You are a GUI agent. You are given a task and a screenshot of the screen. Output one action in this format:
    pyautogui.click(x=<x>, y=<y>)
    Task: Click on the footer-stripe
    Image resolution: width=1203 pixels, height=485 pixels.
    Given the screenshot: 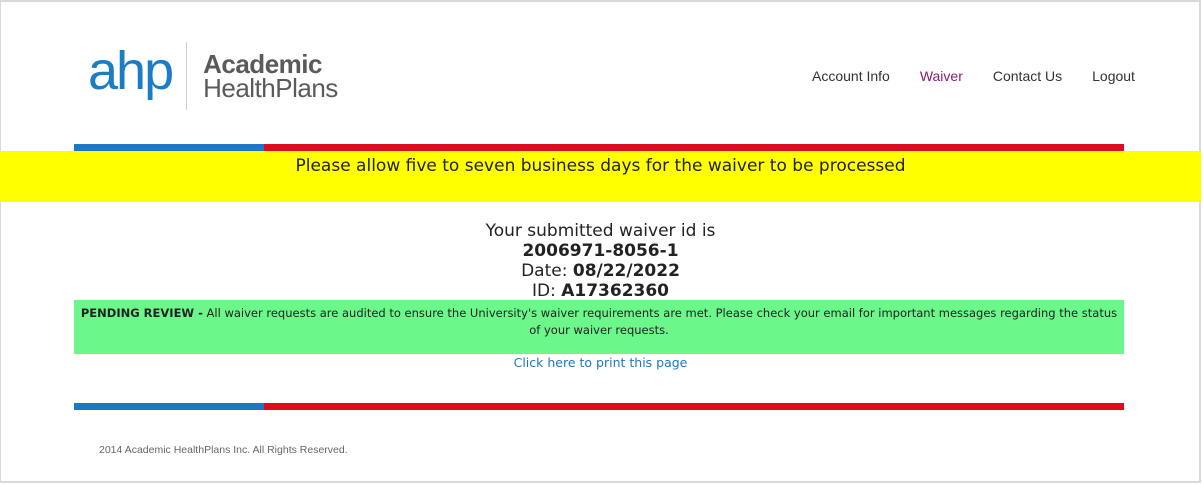 What is the action you would take?
    pyautogui.click(x=599, y=406)
    